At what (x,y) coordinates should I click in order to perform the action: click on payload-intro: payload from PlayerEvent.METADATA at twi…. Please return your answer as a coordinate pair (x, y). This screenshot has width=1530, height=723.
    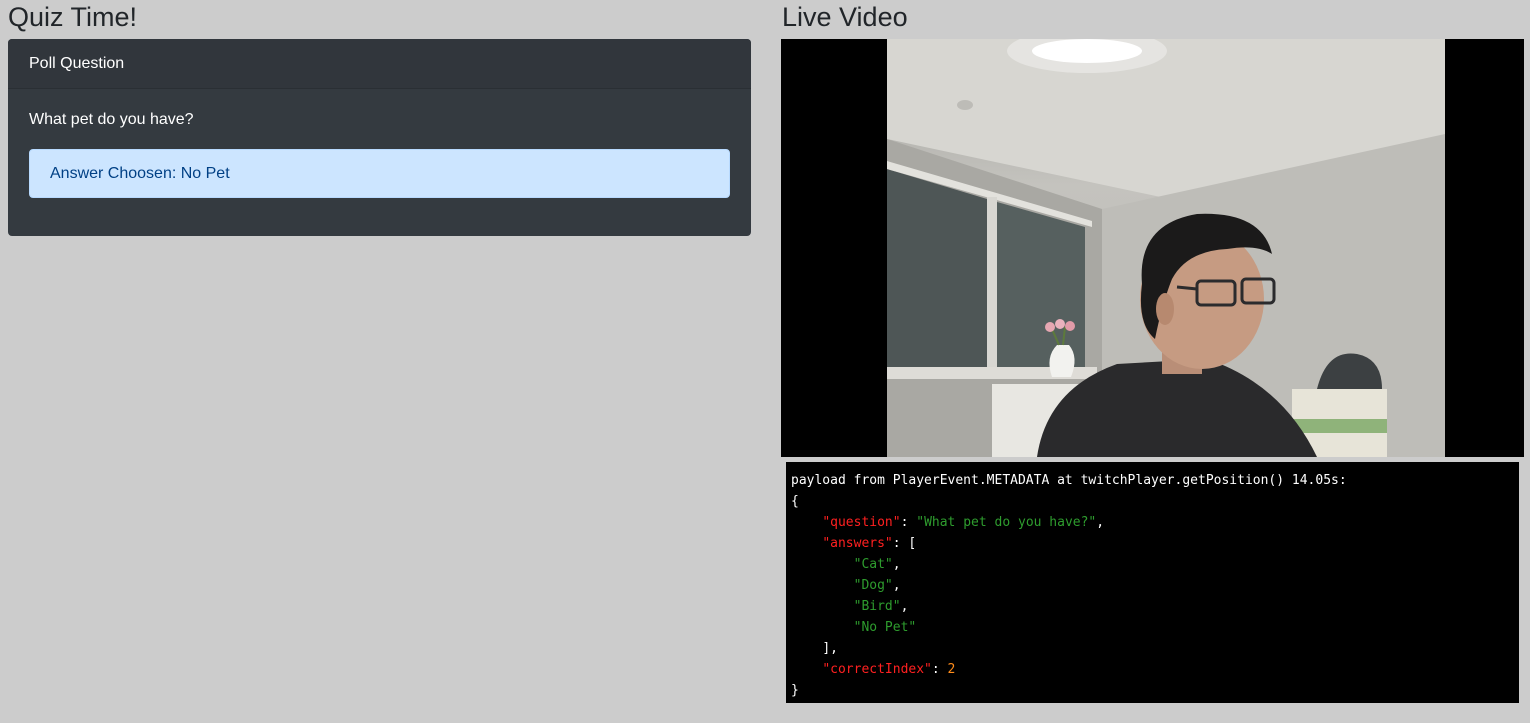
    Looking at the image, I should click on (1069, 480).